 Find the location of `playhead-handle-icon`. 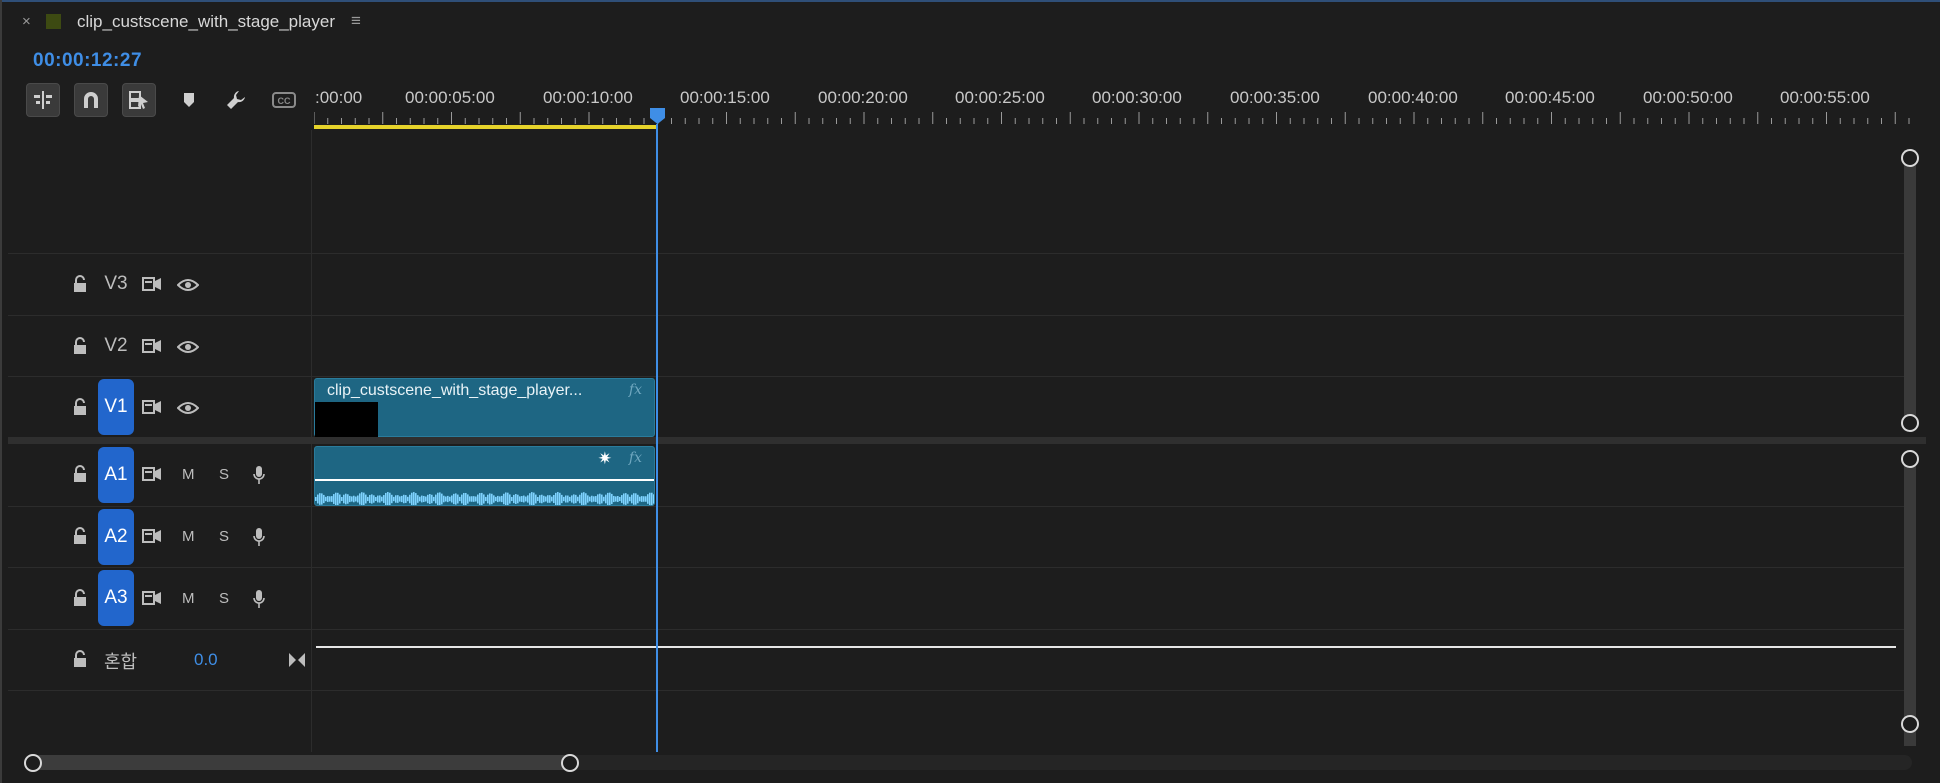

playhead-handle-icon is located at coordinates (657, 116).